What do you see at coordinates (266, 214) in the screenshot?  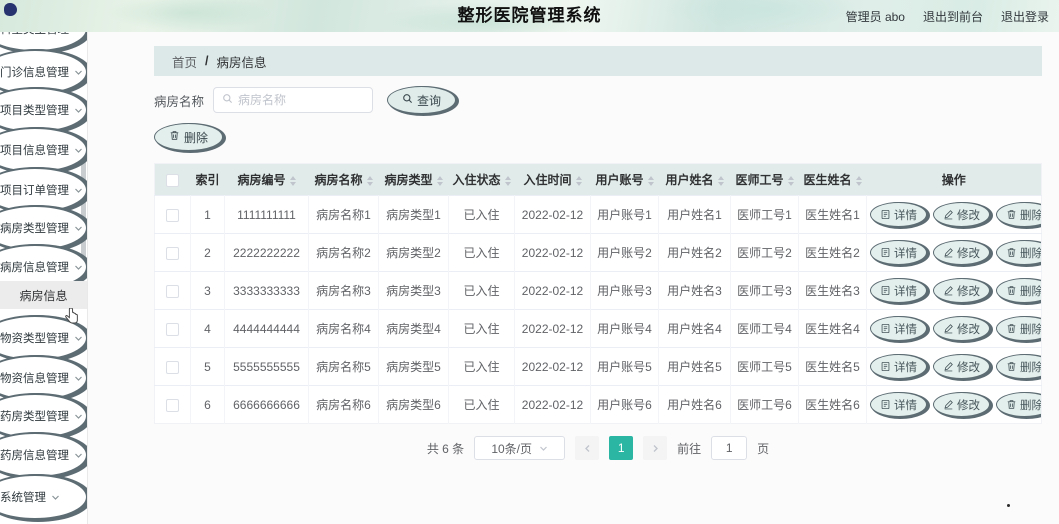 I see `table-cell: 1111111111` at bounding box center [266, 214].